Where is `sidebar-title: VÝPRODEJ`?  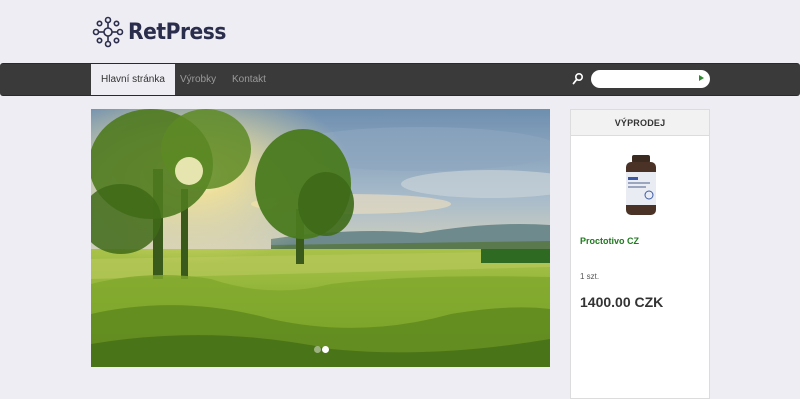
sidebar-title: VÝPRODEJ is located at coordinates (640, 123).